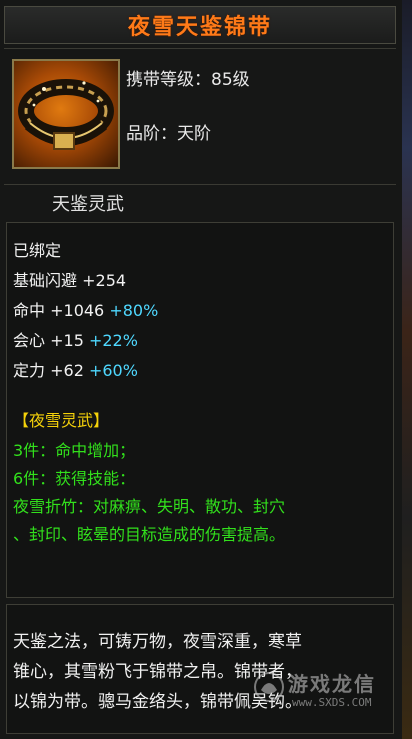 This screenshot has width=412, height=739. I want to click on bound-status: 已绑定, so click(37, 250).